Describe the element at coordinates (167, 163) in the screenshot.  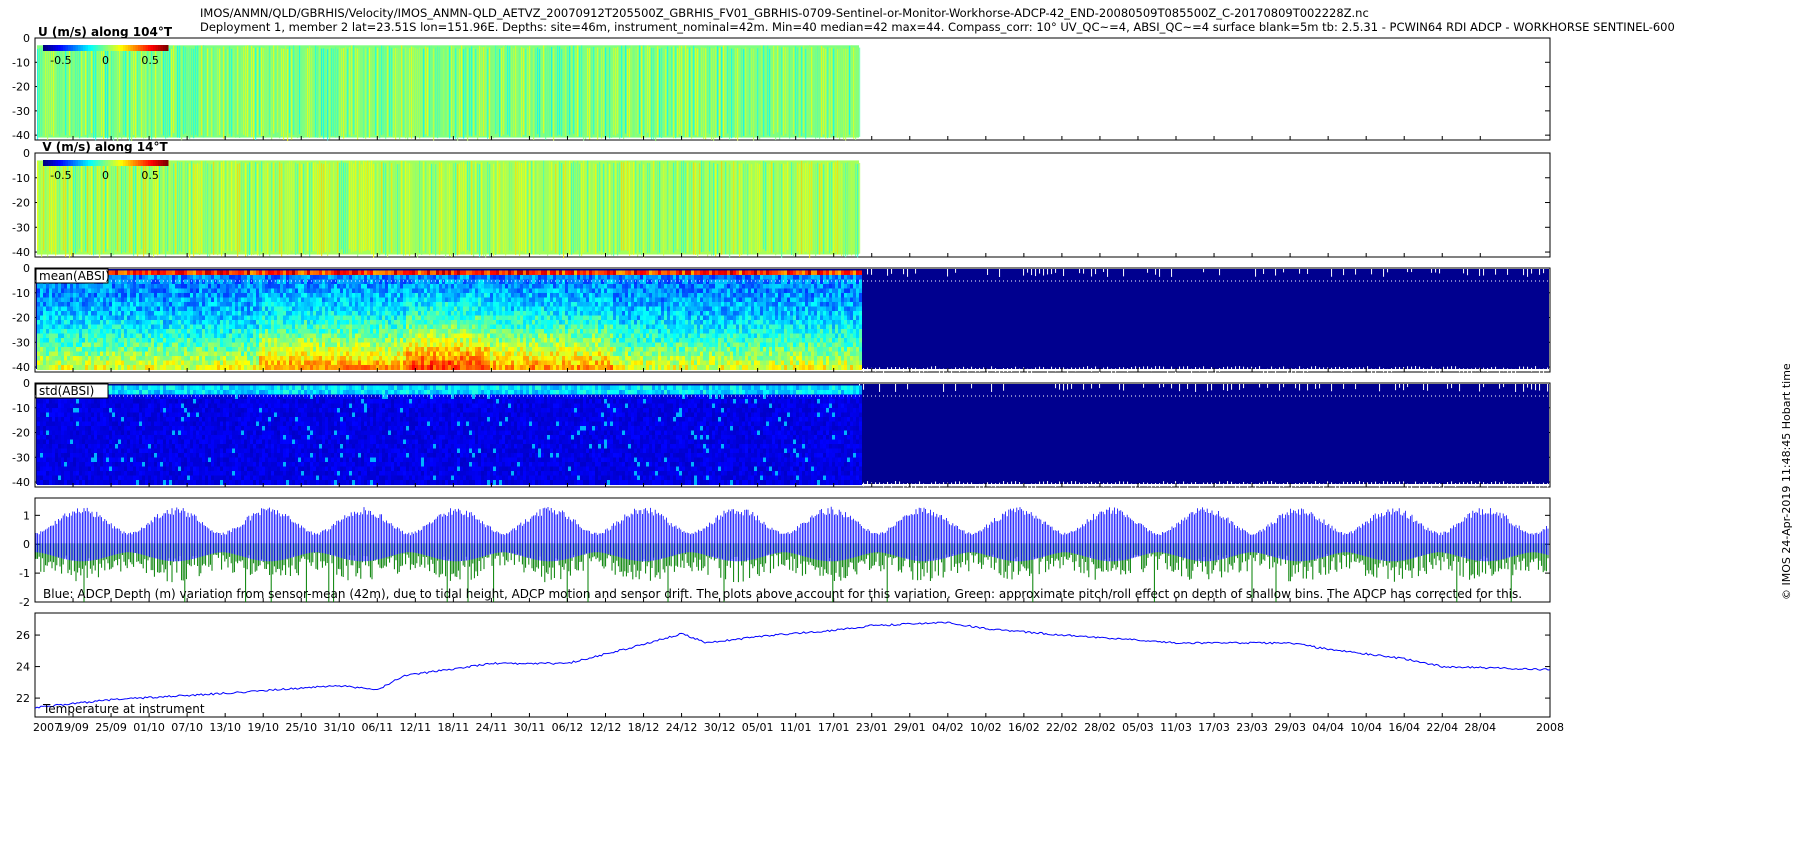
I see `colorbar-segment` at that location.